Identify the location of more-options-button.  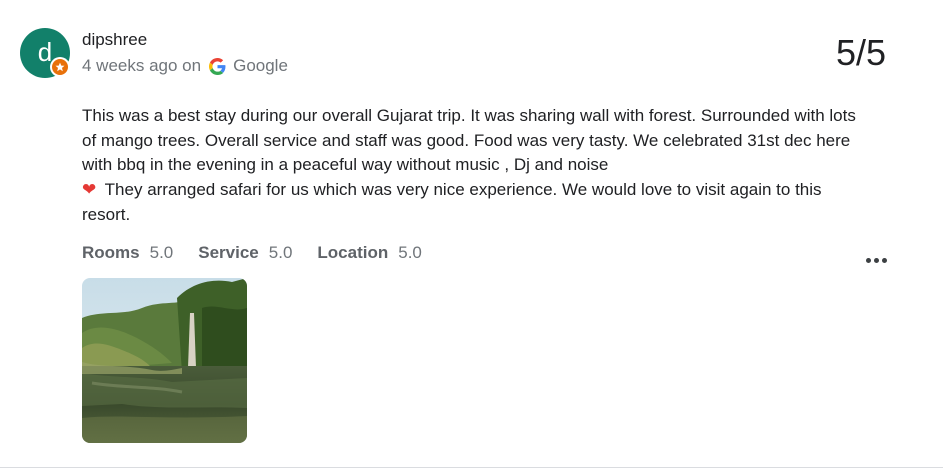
(876, 260).